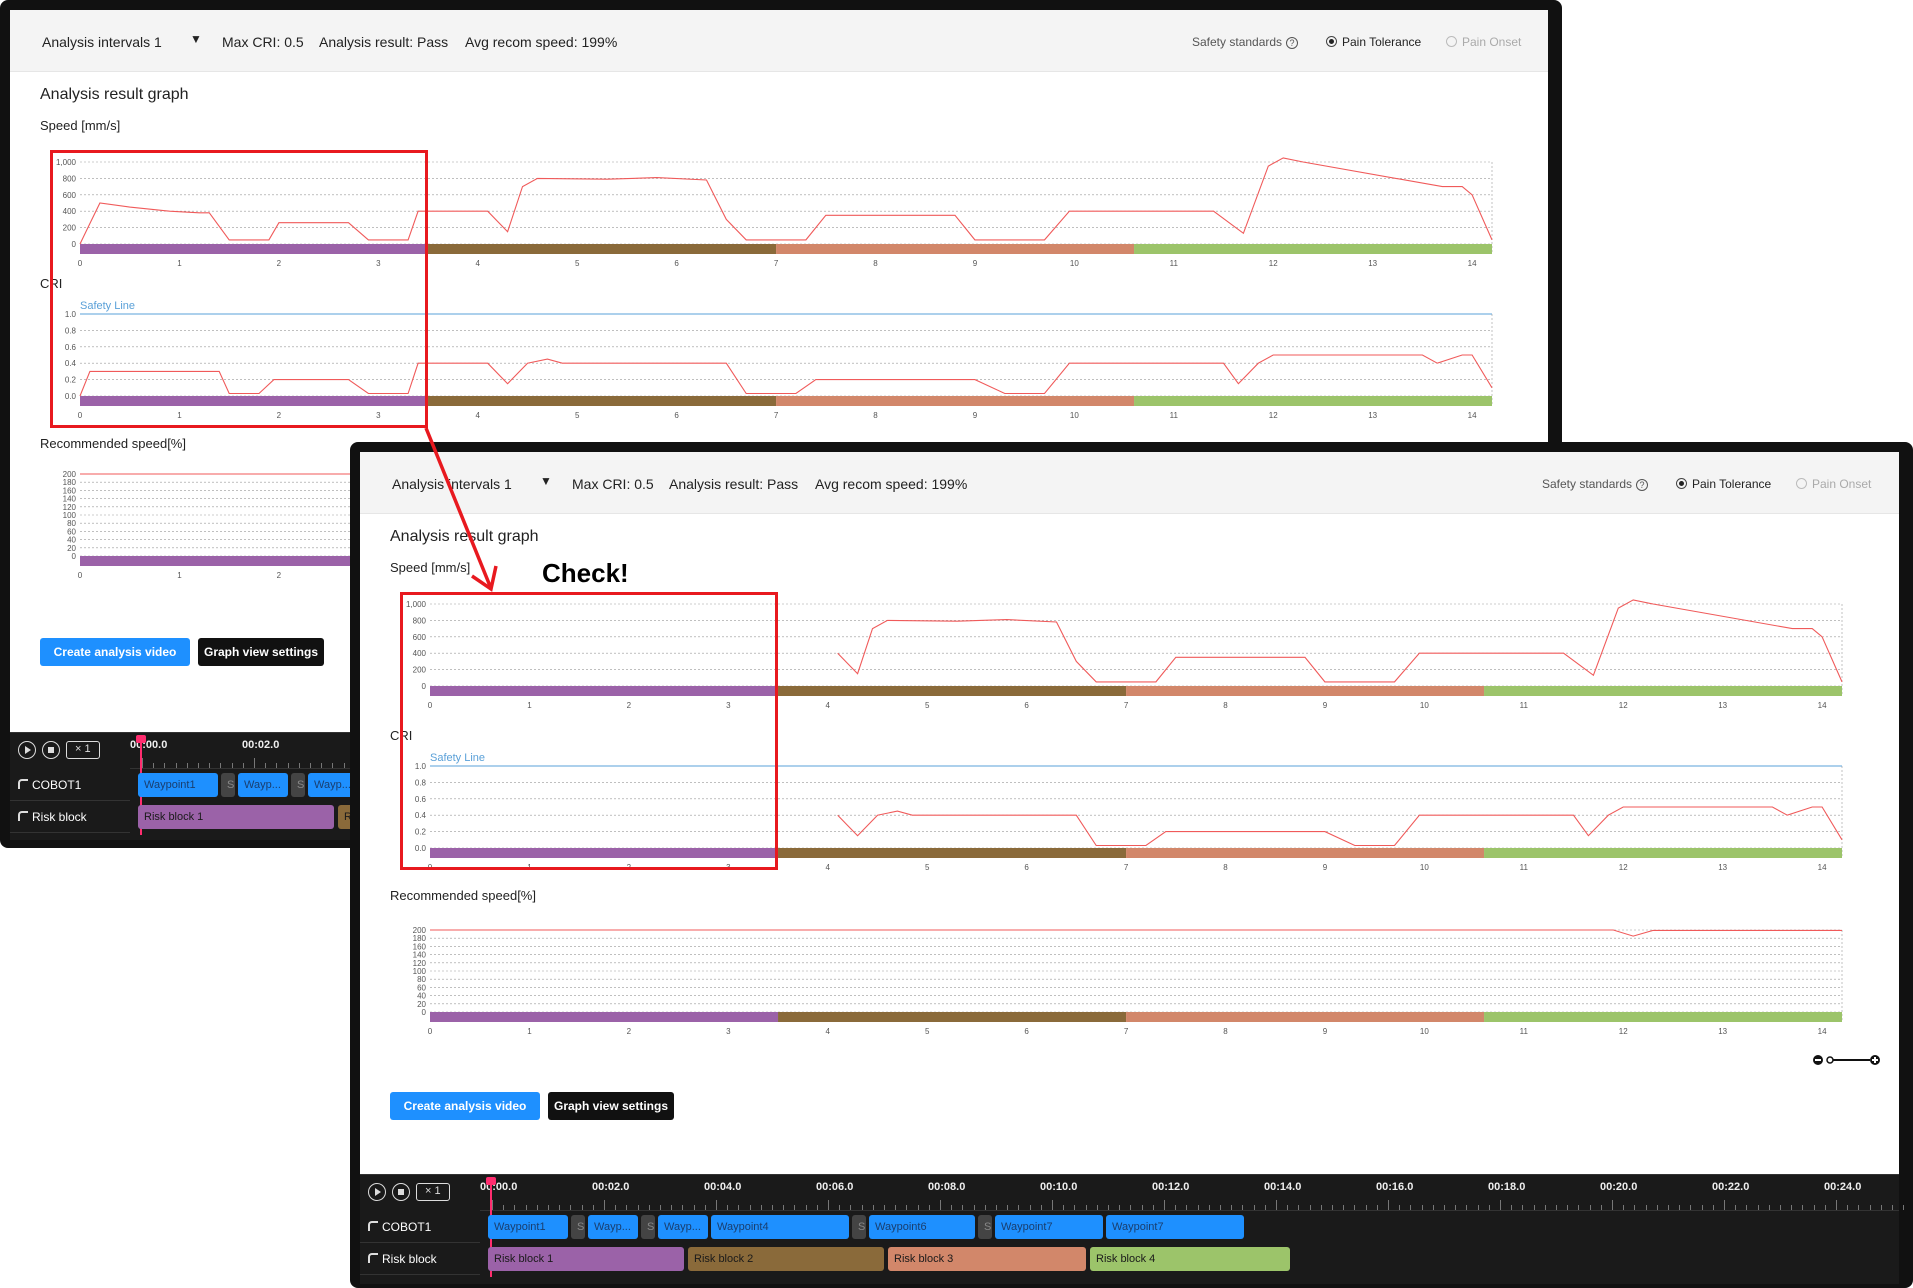 The width and height of the screenshot is (1913, 1288). What do you see at coordinates (922, 1227) in the screenshot?
I see `waypoint-clip: Waypoint6` at bounding box center [922, 1227].